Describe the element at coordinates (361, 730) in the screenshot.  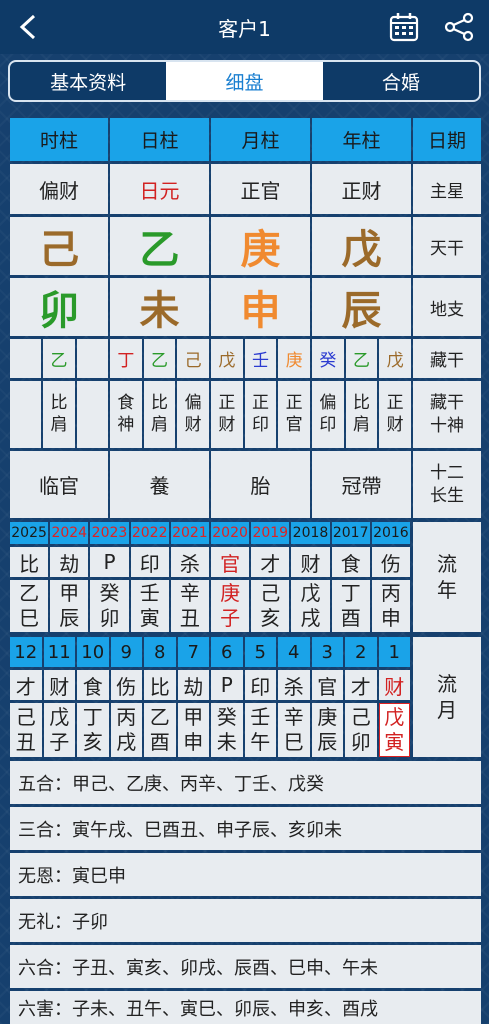
I see `month-ganzhi-cell: 己卯` at that location.